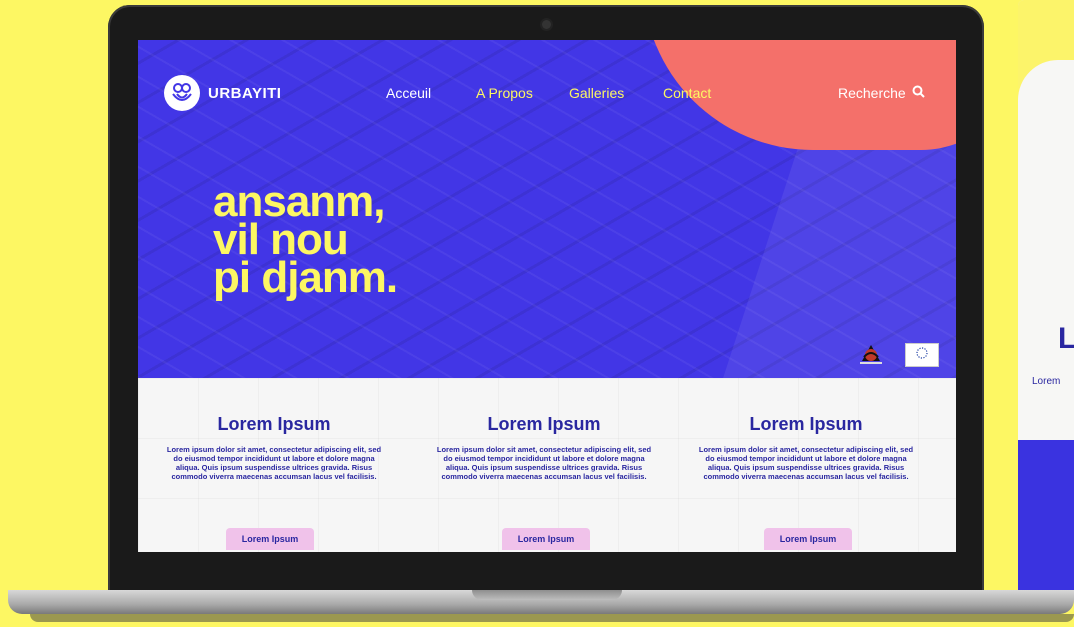 The width and height of the screenshot is (1074, 627). Describe the element at coordinates (1046, 300) in the screenshot. I see `second-mockup-peek: L Lorem` at that location.